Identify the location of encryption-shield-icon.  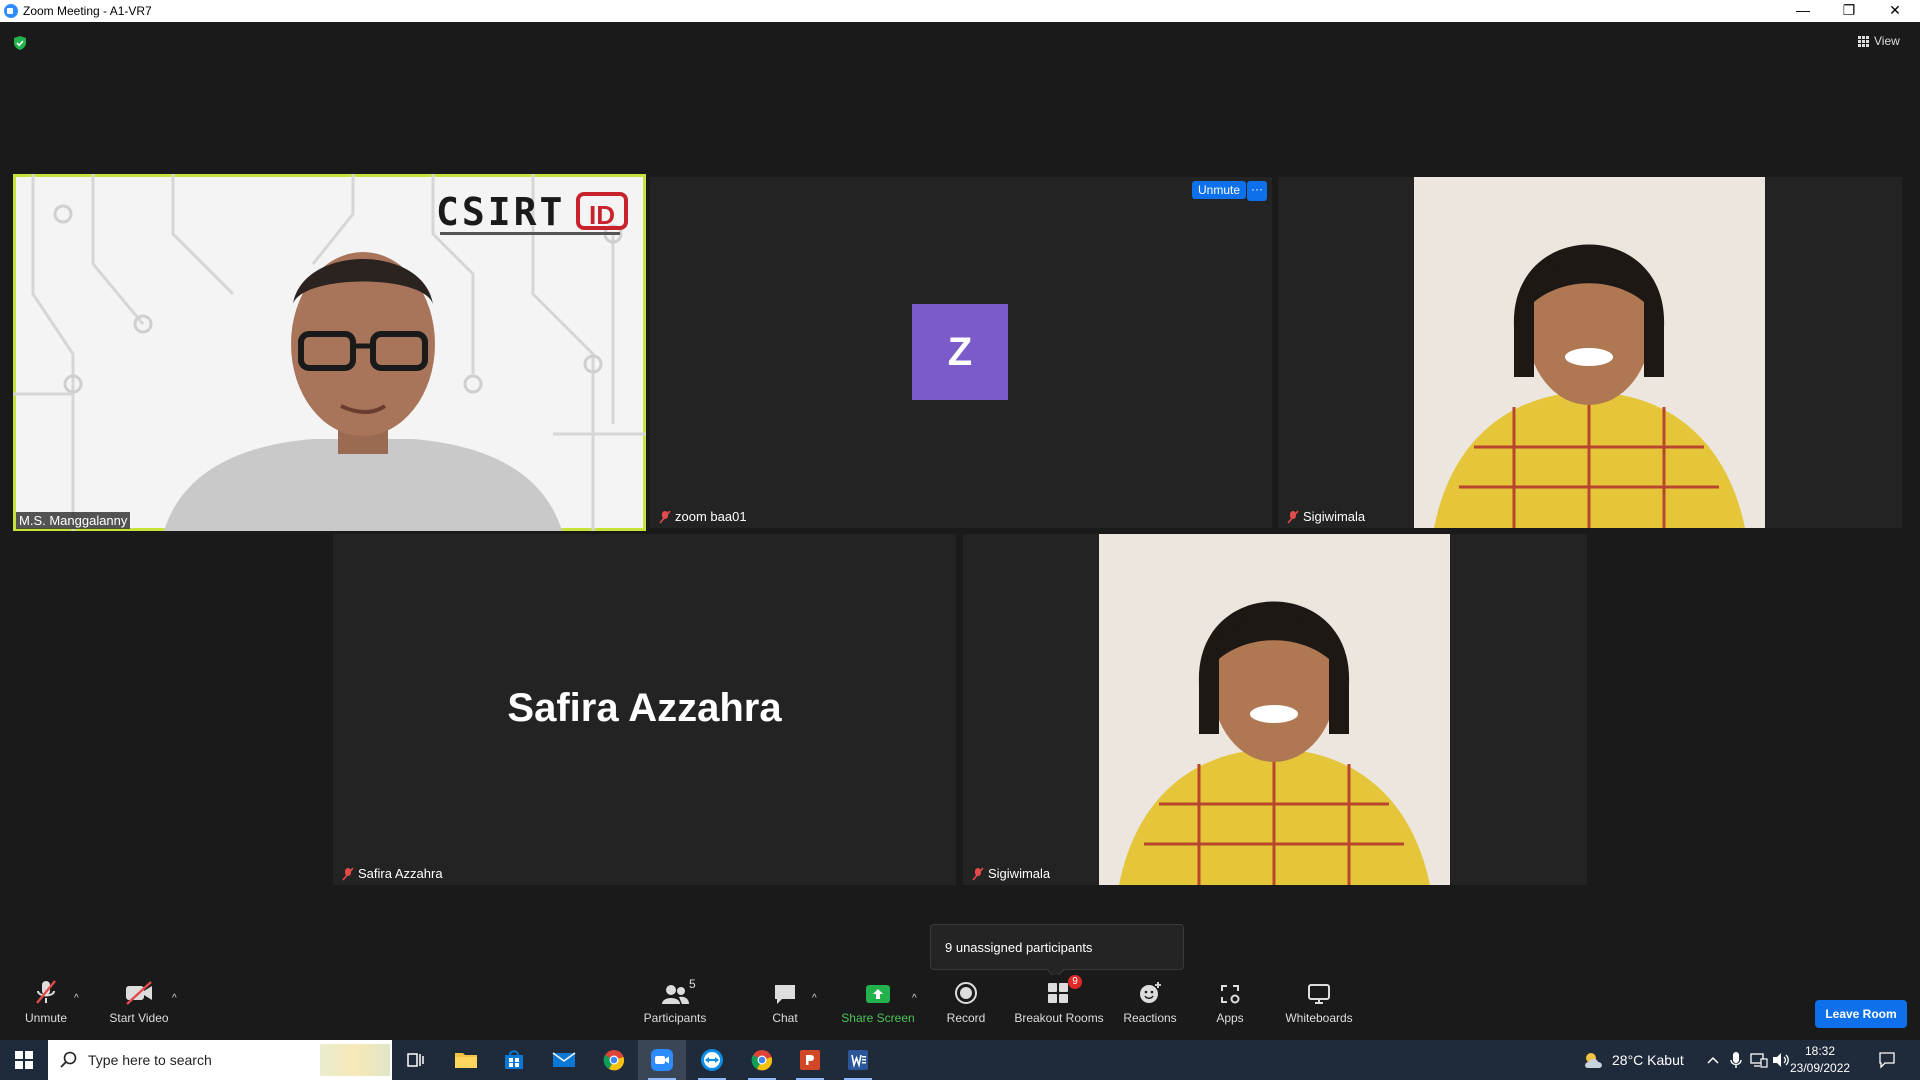
(20, 43).